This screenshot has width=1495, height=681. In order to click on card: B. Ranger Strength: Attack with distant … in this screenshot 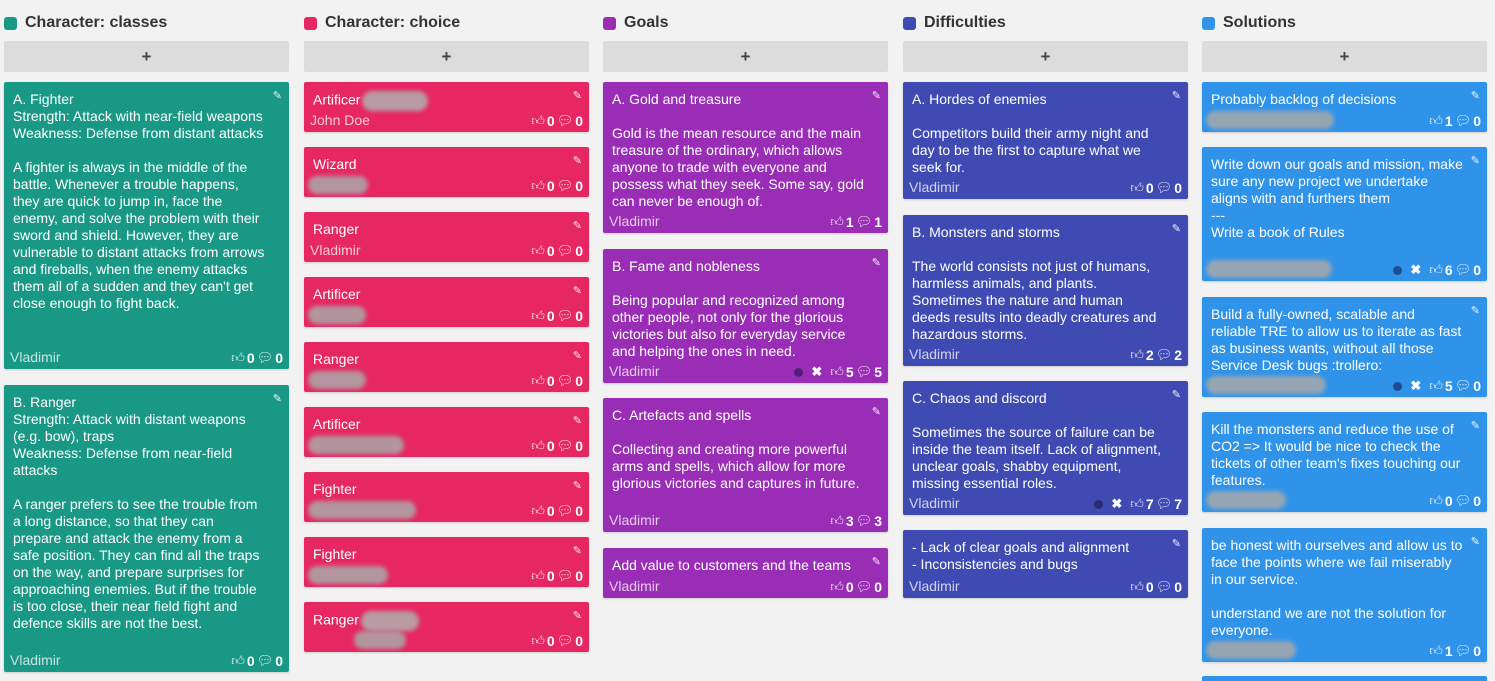, I will do `click(146, 528)`.